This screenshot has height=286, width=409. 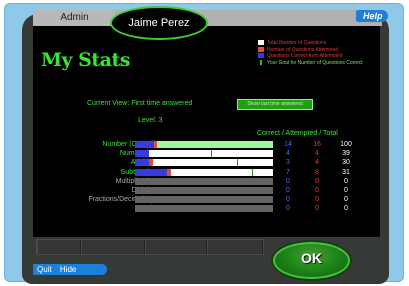 I want to click on stats-row: Division:000, so click(x=210, y=190).